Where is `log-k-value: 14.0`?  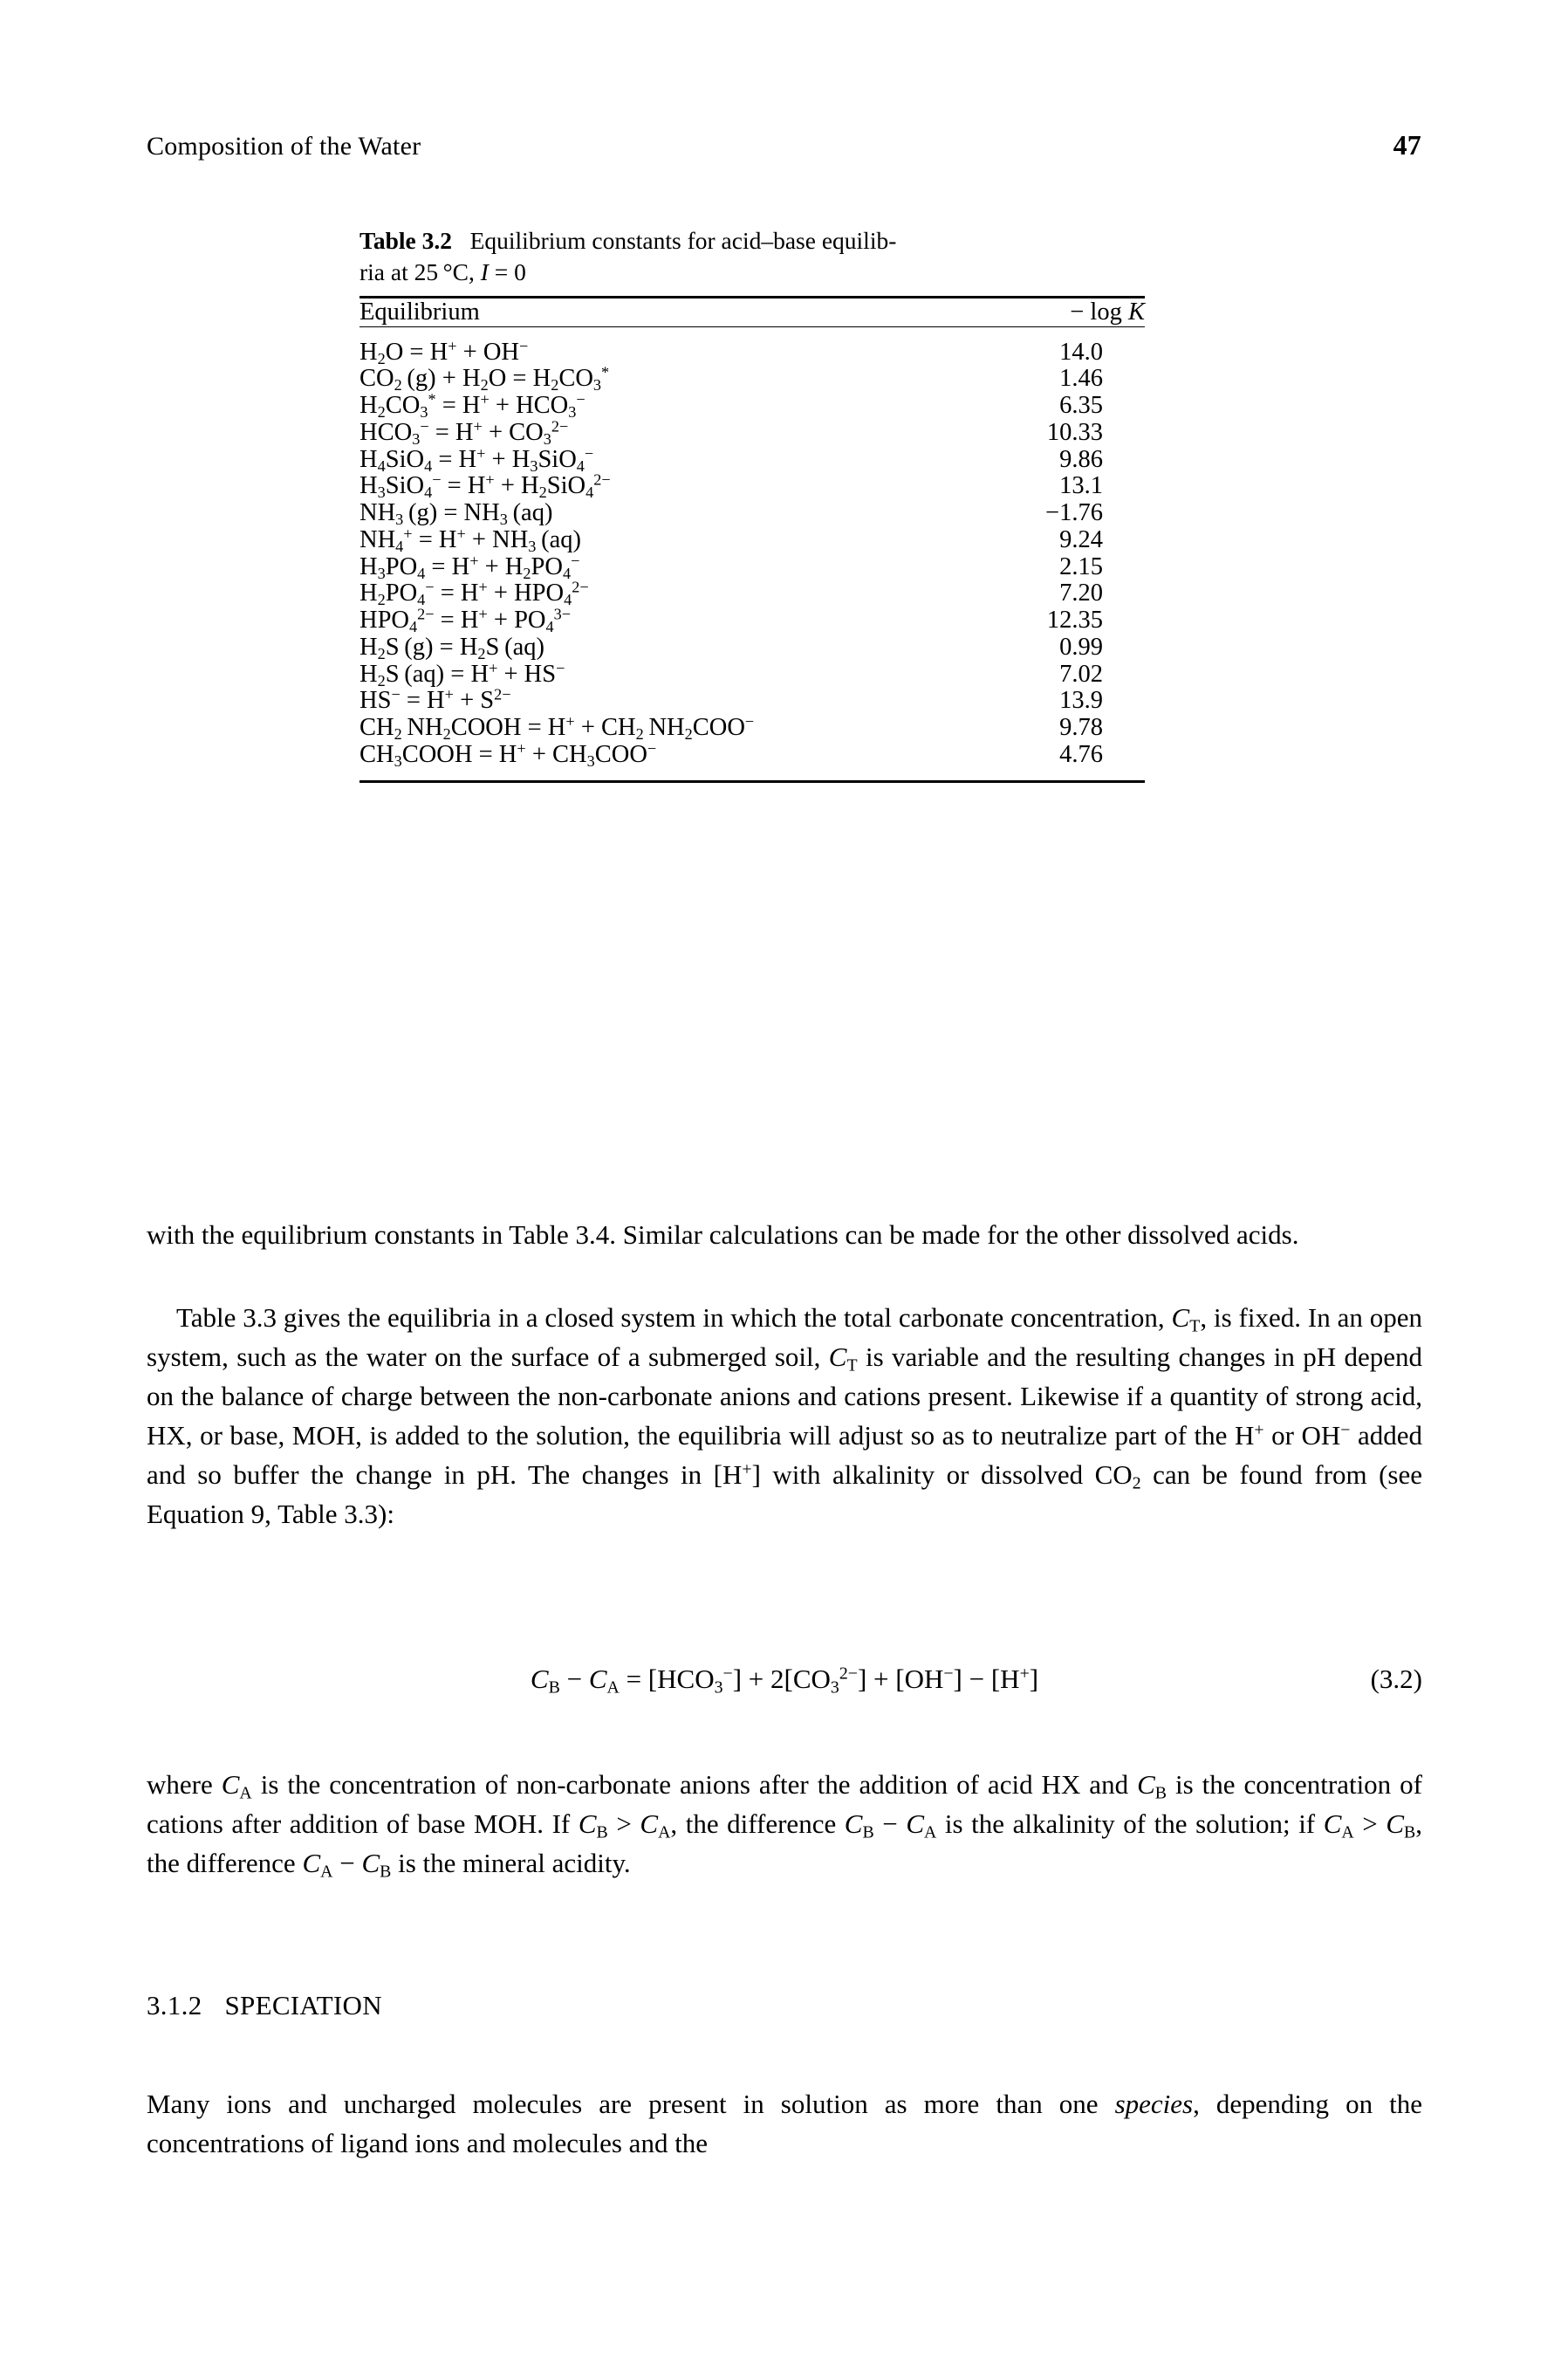 log-k-value: 14.0 is located at coordinates (1081, 352).